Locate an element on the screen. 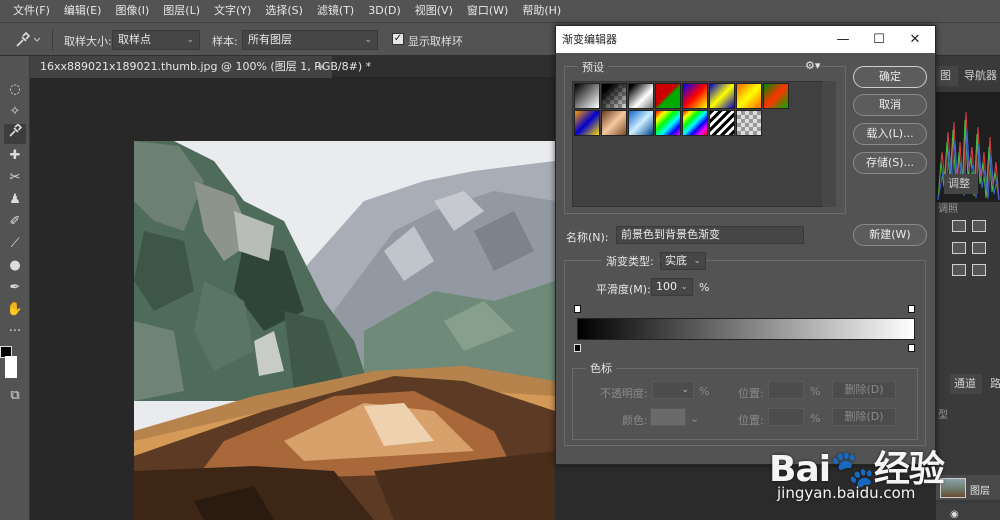  cancel-button: 取消 is located at coordinates (890, 105).